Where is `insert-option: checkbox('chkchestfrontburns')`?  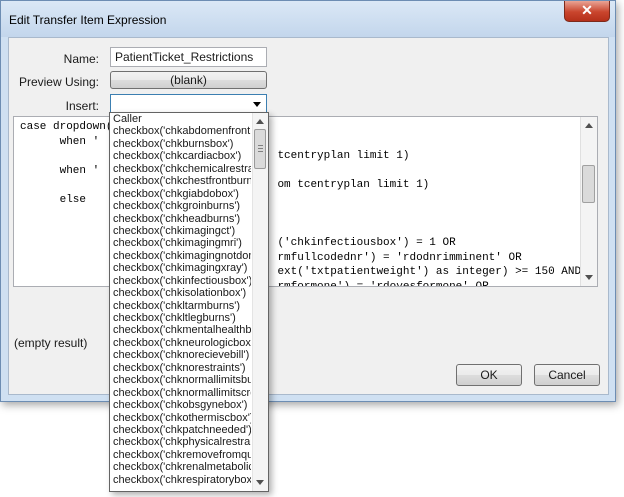 insert-option: checkbox('chkchestfrontburns') is located at coordinates (180, 181).